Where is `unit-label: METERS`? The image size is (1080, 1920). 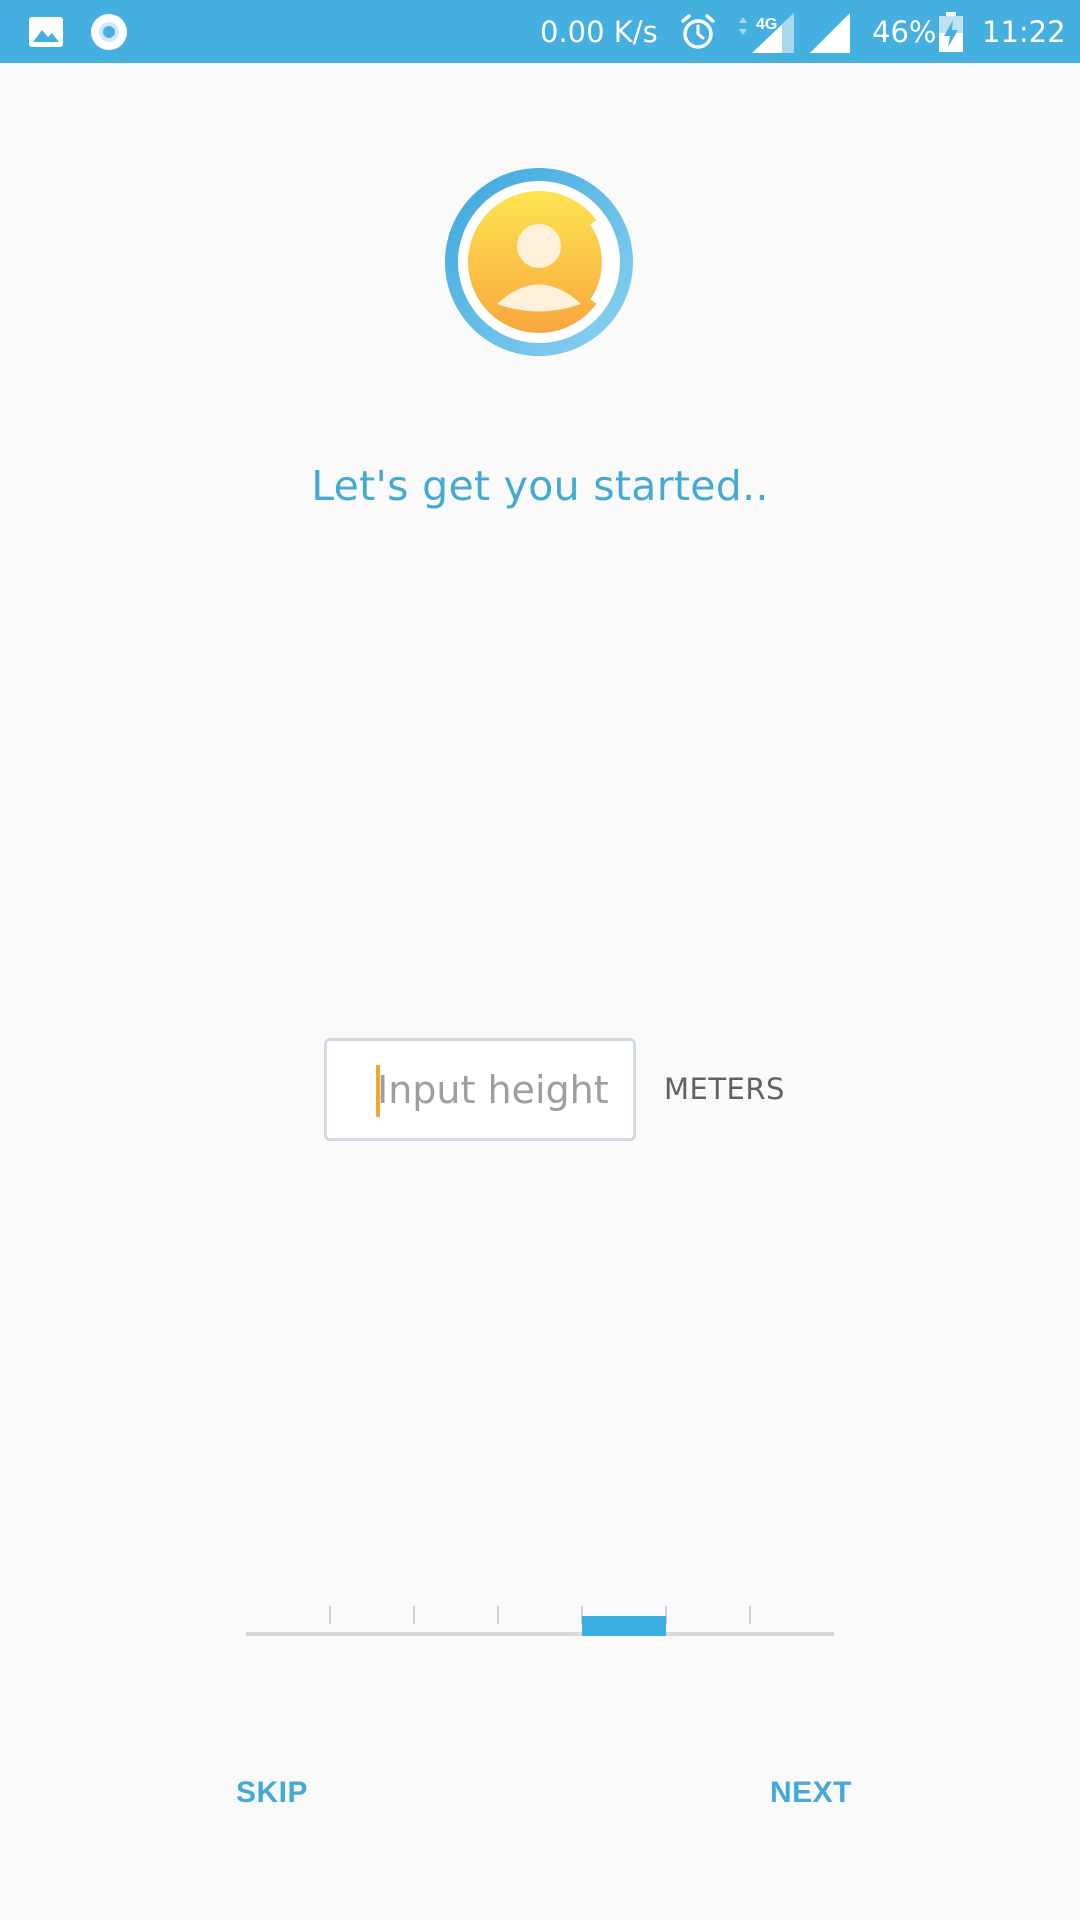 unit-label: METERS is located at coordinates (724, 1089).